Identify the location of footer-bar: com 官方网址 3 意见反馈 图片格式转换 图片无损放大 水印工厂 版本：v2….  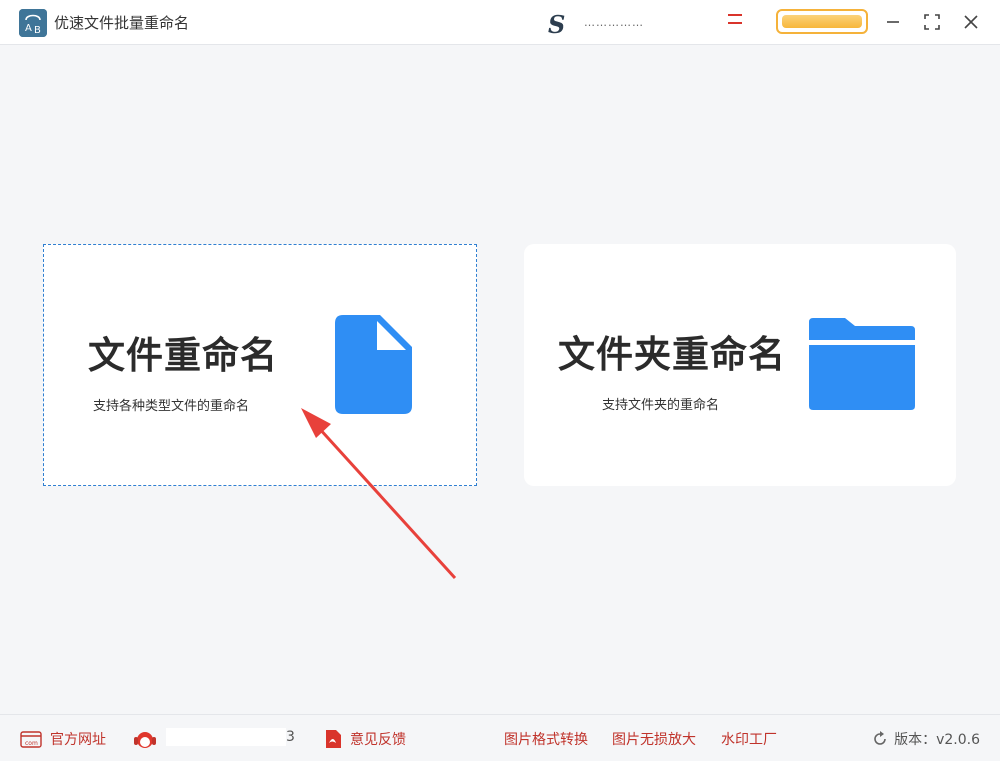
(500, 737).